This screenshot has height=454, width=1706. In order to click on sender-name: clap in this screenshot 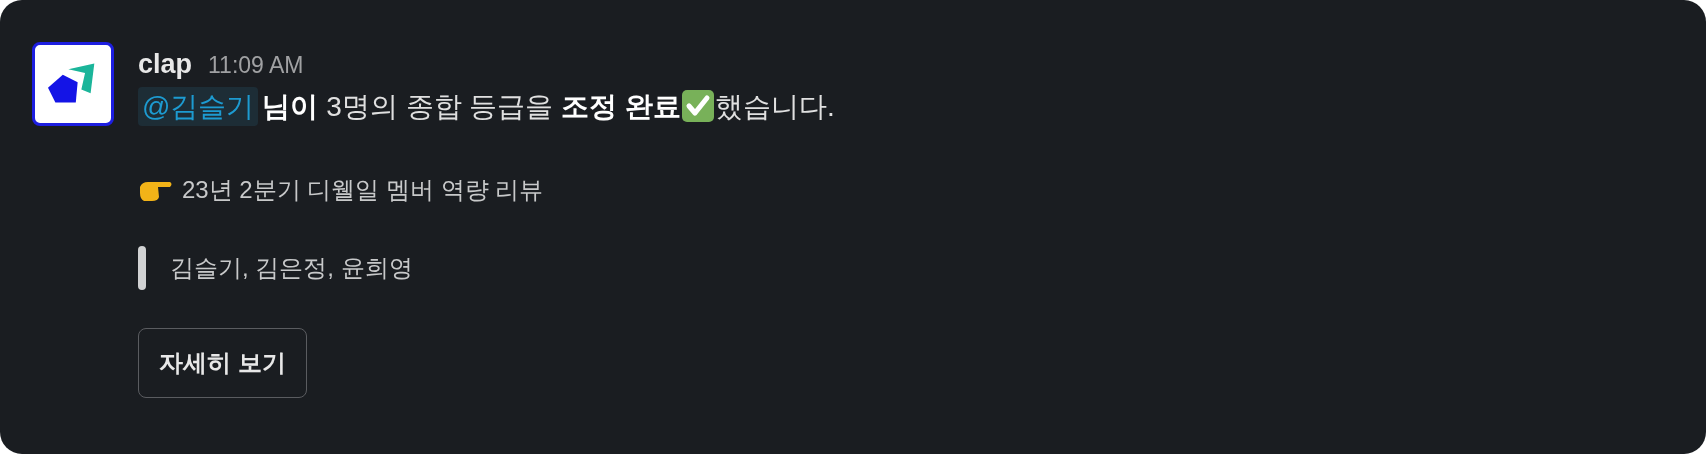, I will do `click(165, 64)`.